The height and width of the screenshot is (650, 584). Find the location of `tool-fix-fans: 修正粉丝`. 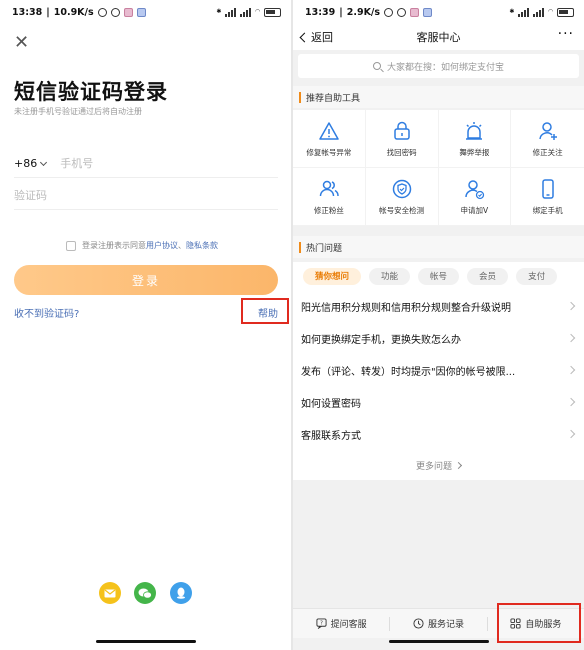

tool-fix-fans: 修正粉丝 is located at coordinates (329, 197).